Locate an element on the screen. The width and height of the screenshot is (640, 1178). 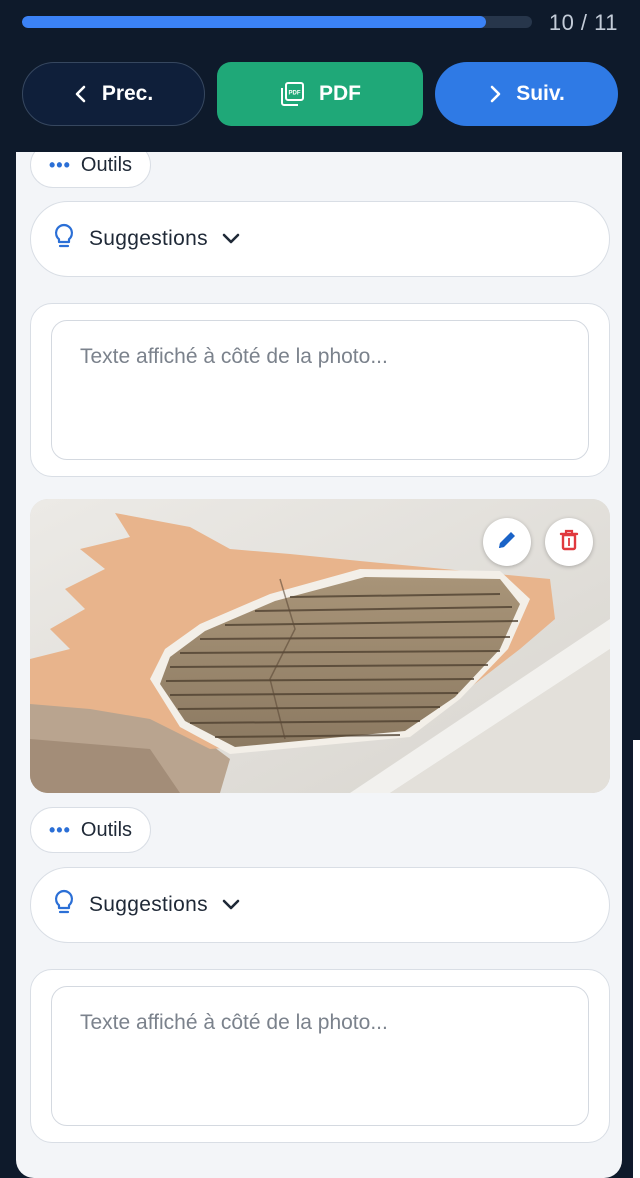
scrollbar is located at coordinates (636, 959).